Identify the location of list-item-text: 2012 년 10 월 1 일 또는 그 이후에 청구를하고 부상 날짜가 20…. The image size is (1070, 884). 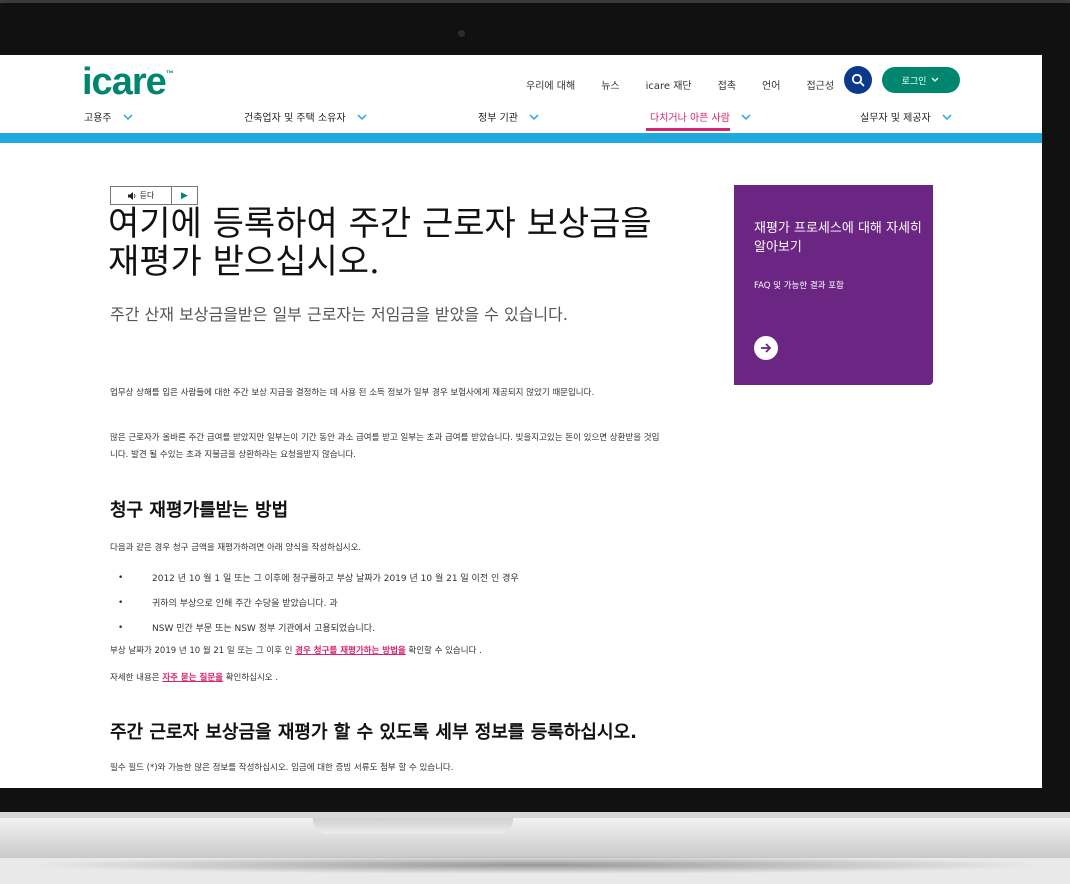
(335, 579).